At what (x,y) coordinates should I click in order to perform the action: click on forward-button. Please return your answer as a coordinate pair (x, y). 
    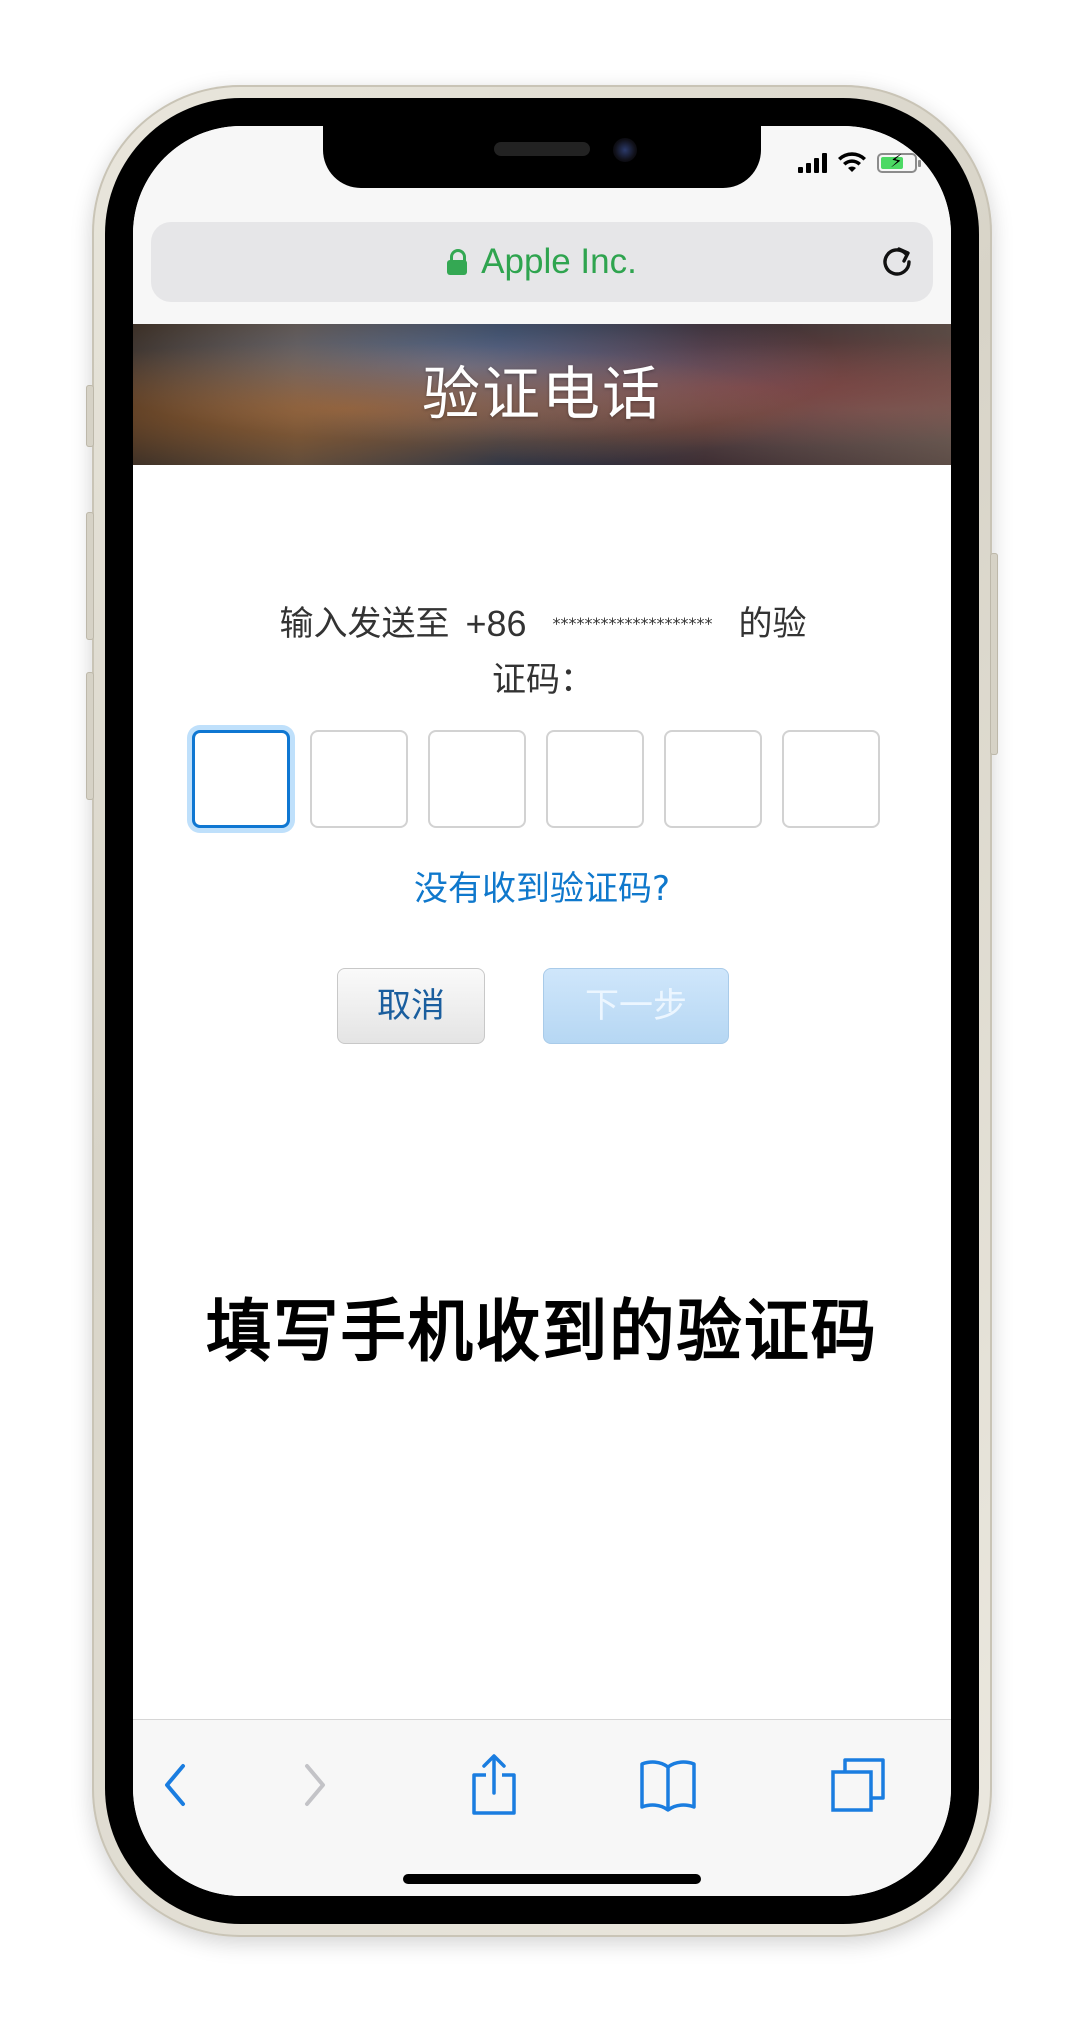
    Looking at the image, I should click on (314, 1785).